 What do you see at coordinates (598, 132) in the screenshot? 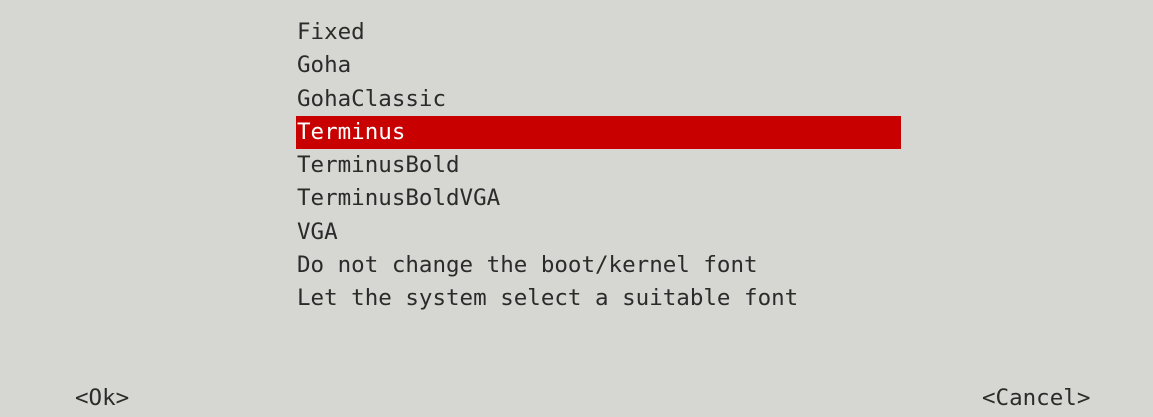
I see `menu-item-terminus: Terminus` at bounding box center [598, 132].